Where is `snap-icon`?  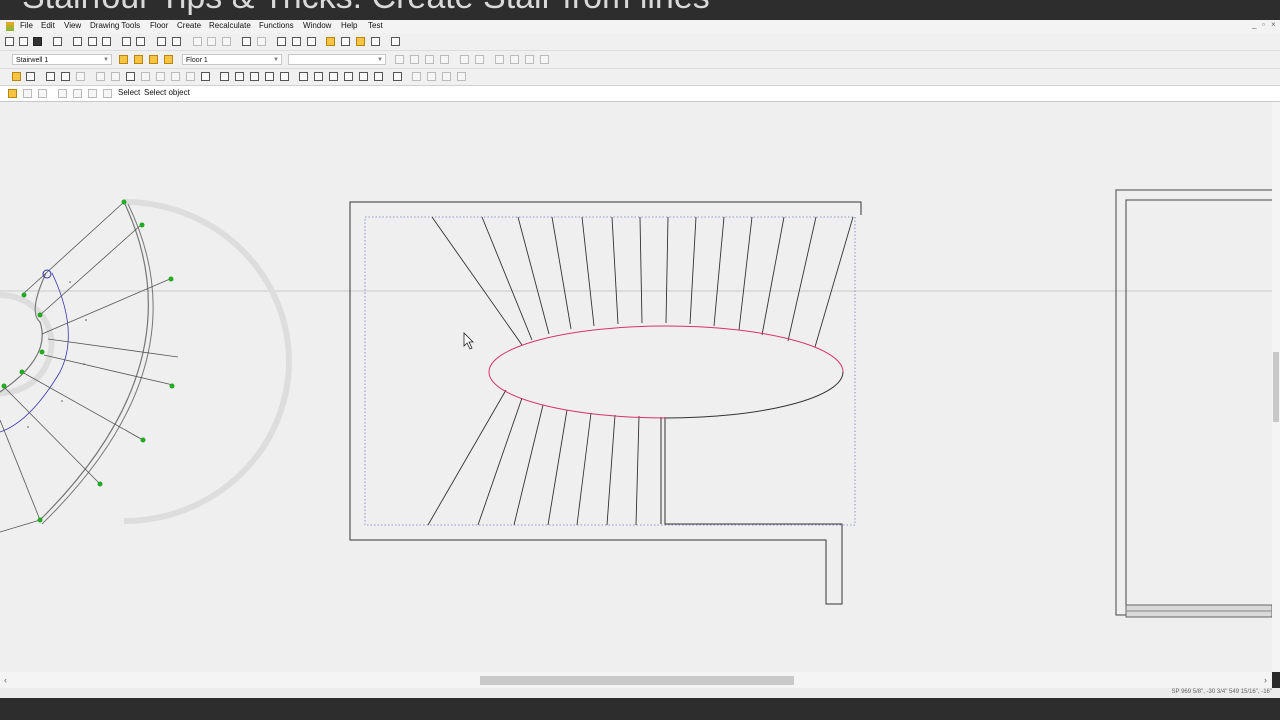
snap-icon is located at coordinates (330, 41).